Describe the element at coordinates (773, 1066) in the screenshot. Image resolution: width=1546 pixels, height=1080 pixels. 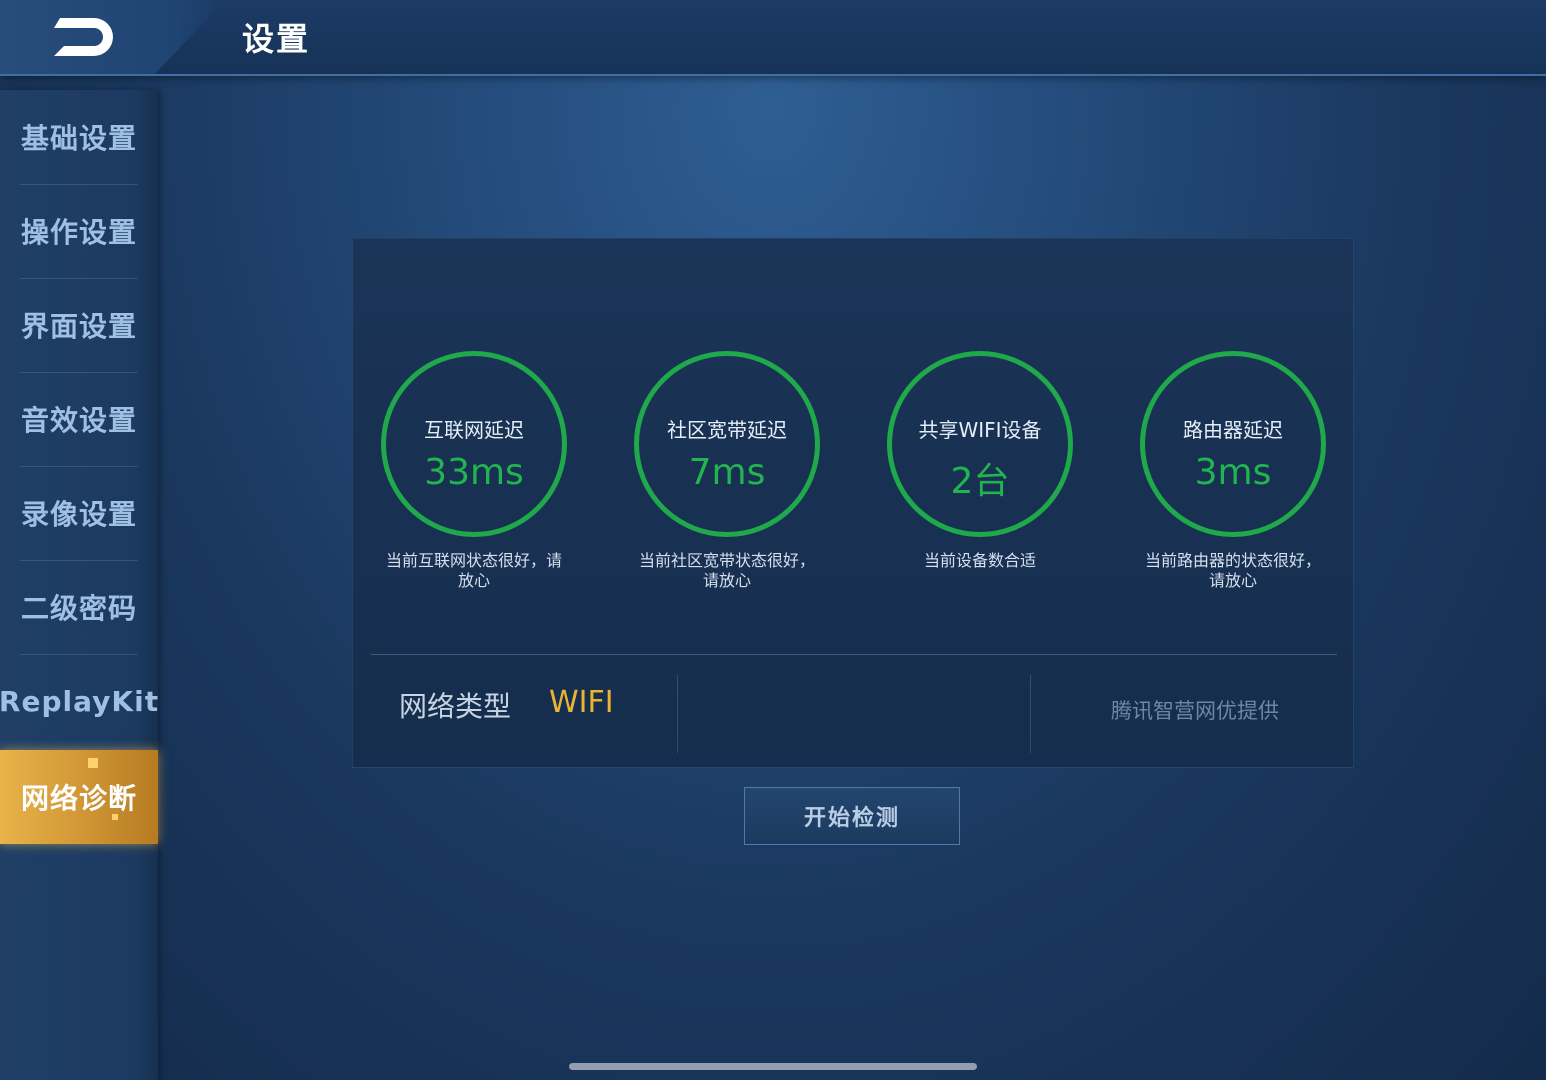
I see `home-indicator` at that location.